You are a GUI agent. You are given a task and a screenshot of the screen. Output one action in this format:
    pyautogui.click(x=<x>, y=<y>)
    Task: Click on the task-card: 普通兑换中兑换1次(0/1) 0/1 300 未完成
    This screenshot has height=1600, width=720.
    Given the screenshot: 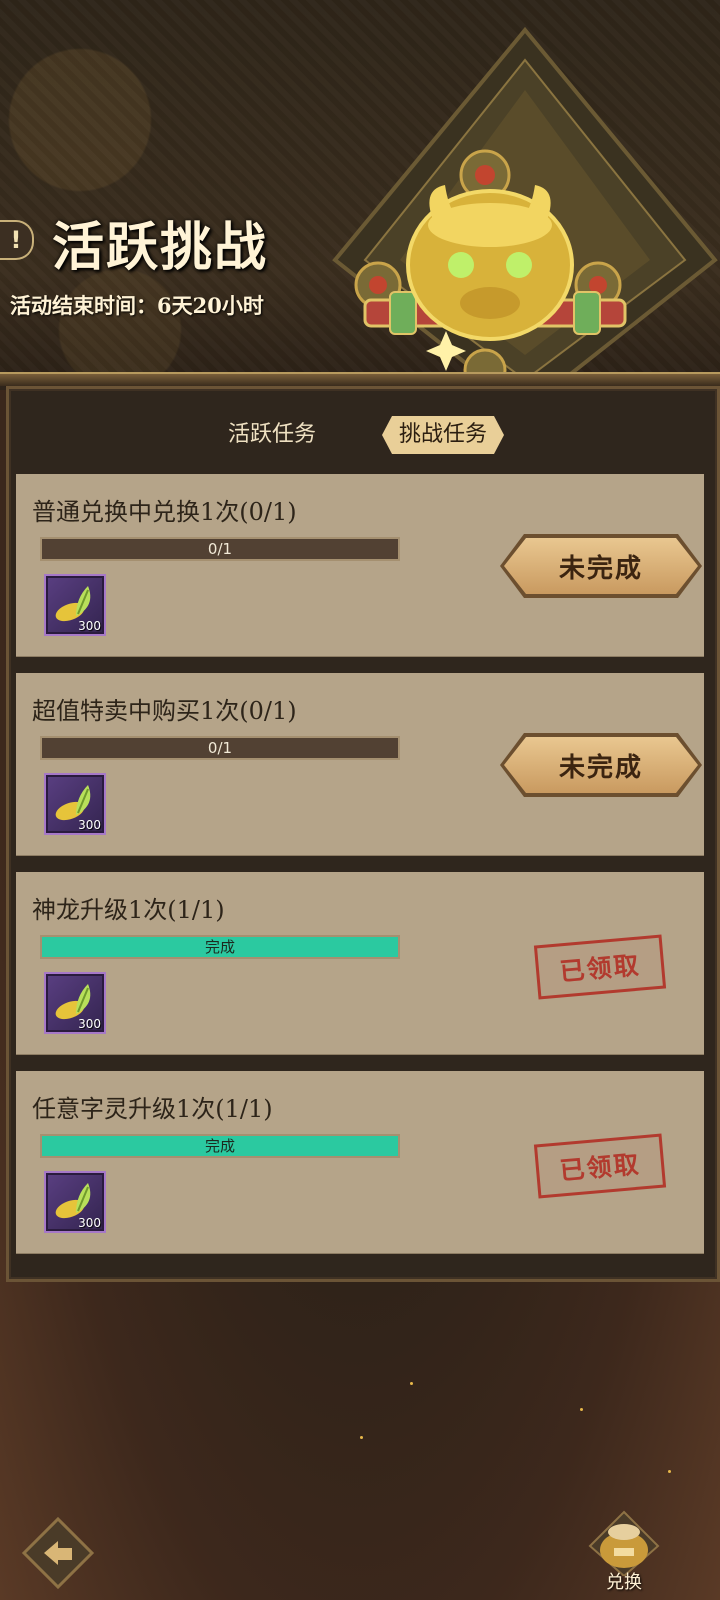 What is the action you would take?
    pyautogui.click(x=360, y=565)
    